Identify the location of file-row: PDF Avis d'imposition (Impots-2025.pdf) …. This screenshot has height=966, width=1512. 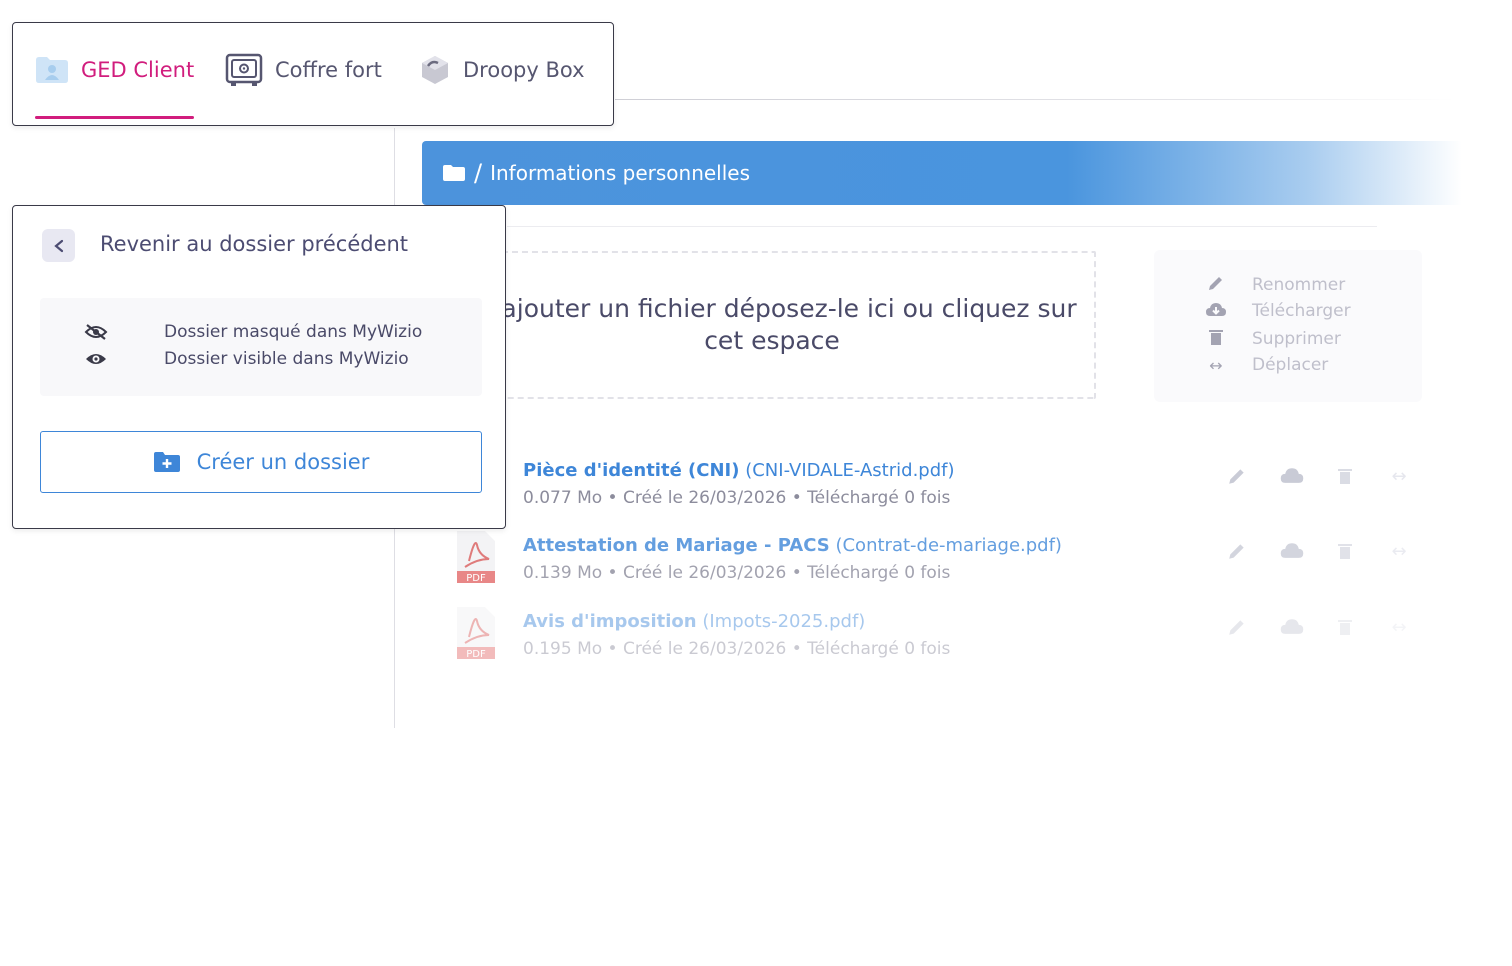
(955, 639).